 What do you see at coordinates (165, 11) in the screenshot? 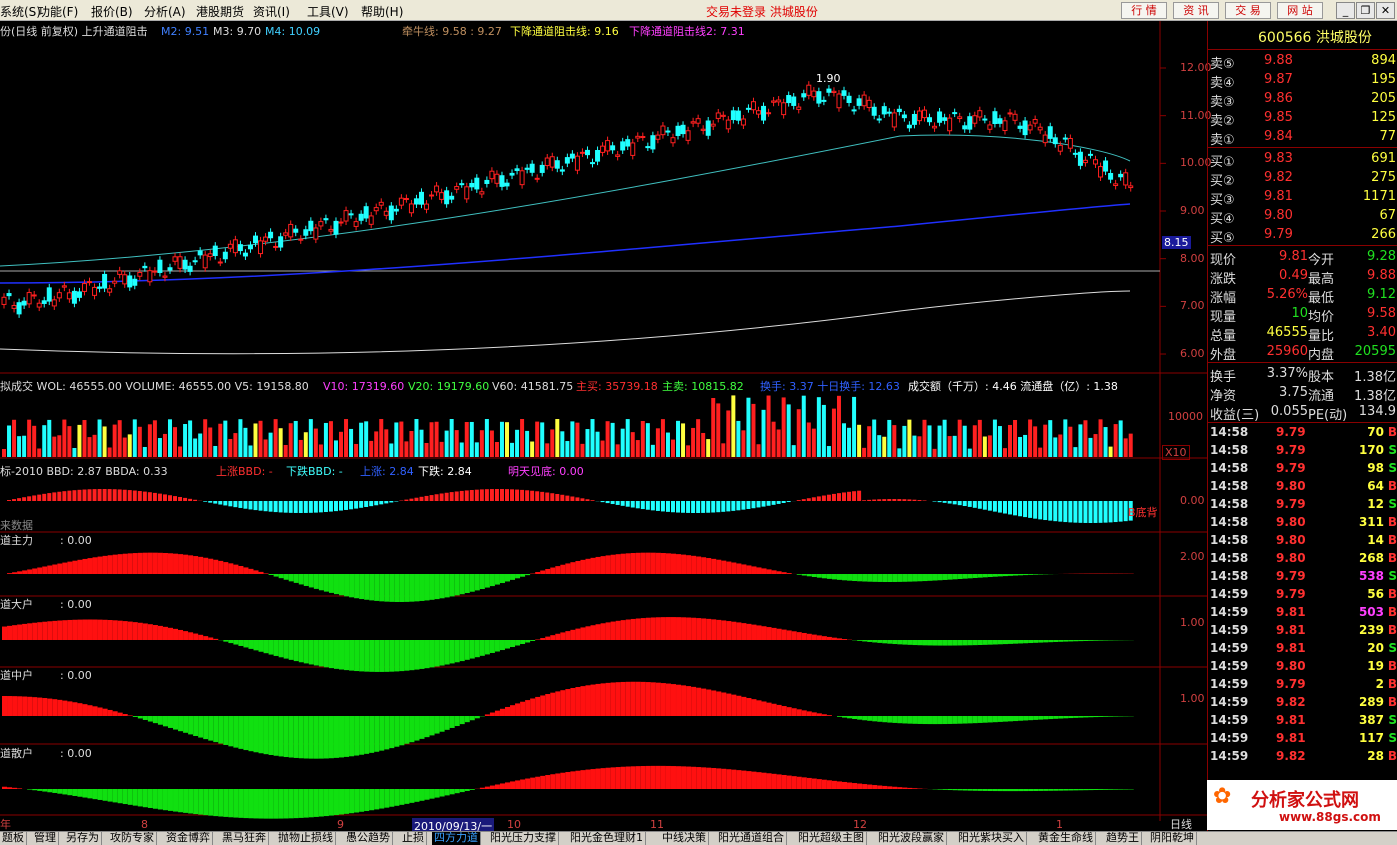
I see `menu-analysis: 分析(A)` at bounding box center [165, 11].